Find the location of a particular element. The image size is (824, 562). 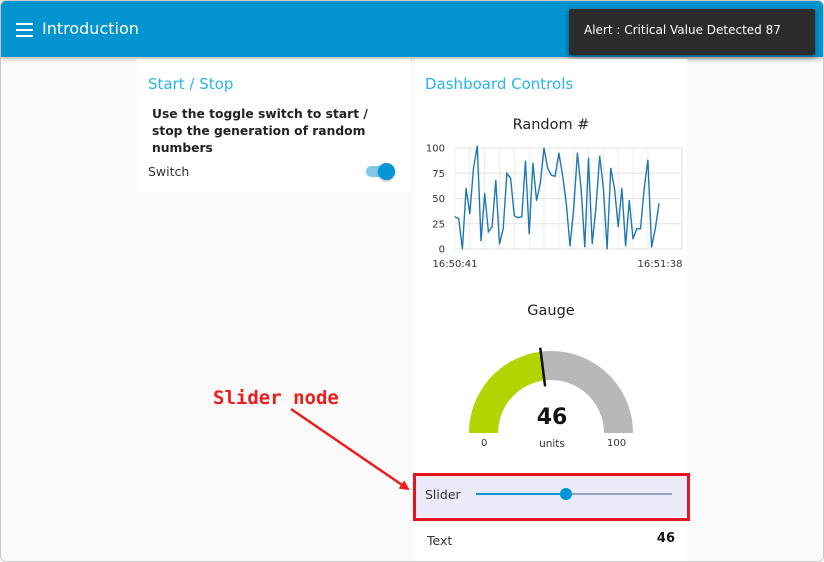

gauge-dial is located at coordinates (551, 390).